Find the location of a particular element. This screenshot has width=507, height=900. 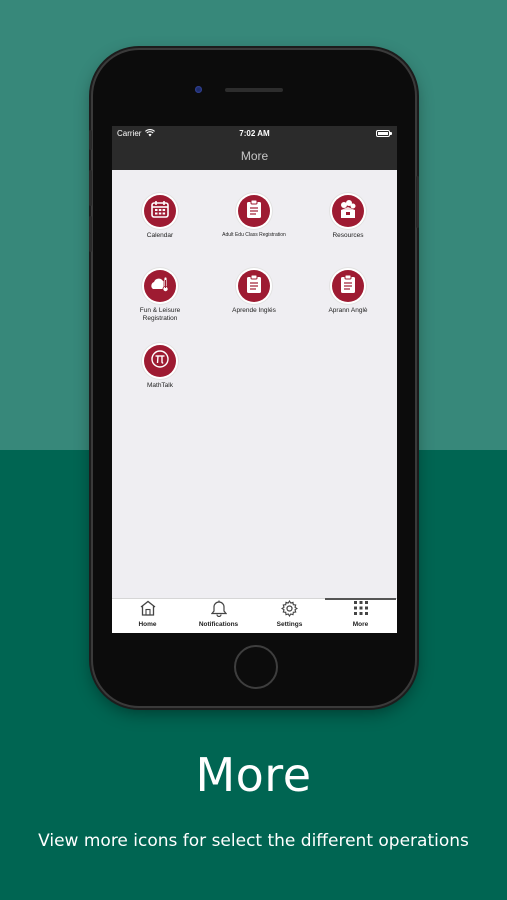

page-title: More is located at coordinates (254, 156).